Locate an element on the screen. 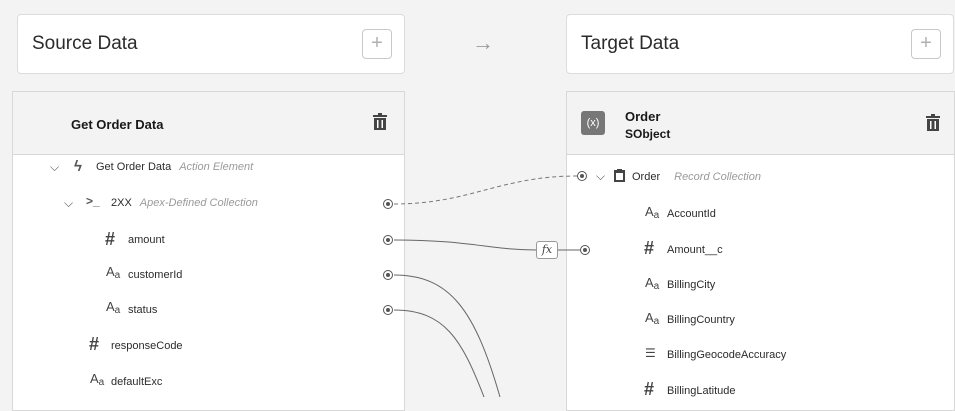  wire-amount-to-fx is located at coordinates (465, 245).